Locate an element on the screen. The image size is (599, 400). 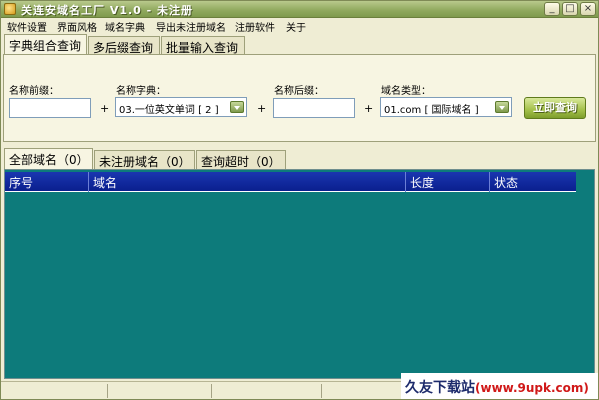
tab-dictionary-query: 字典组合查询 is located at coordinates (45, 44).